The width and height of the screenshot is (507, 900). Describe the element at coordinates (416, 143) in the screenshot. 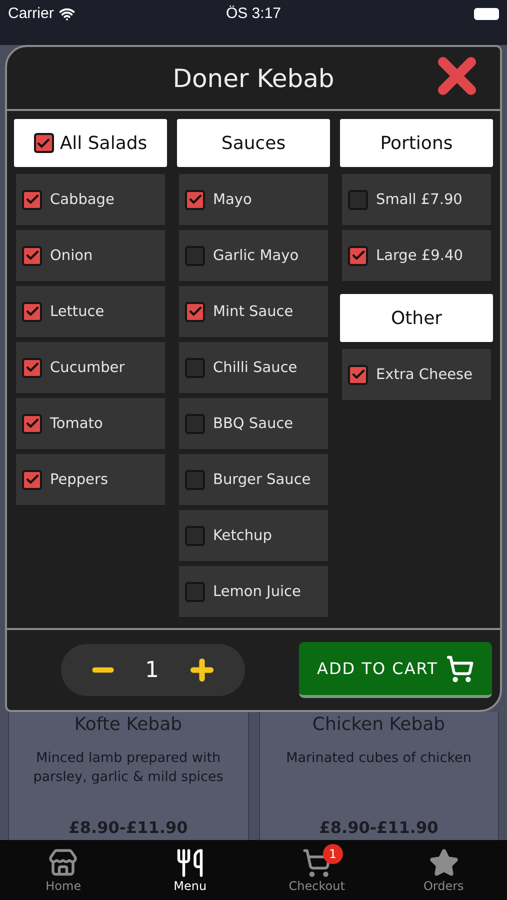

I see `section-header-label: Portions` at that location.